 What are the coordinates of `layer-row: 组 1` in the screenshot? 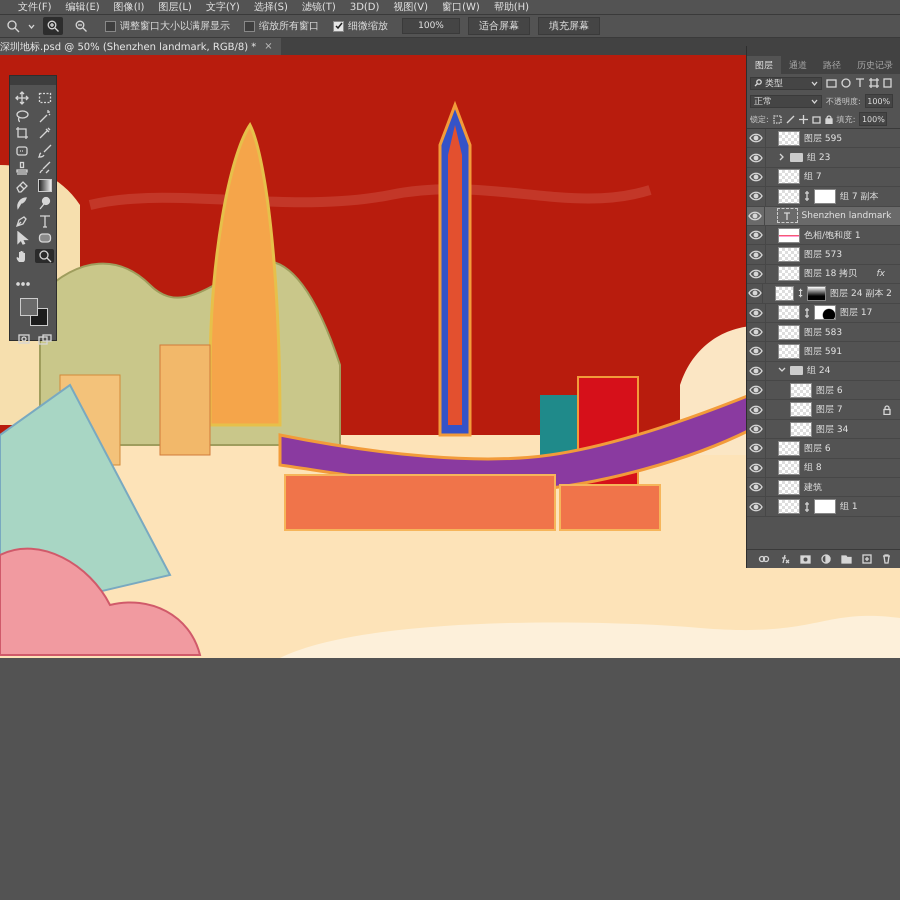 It's located at (823, 507).